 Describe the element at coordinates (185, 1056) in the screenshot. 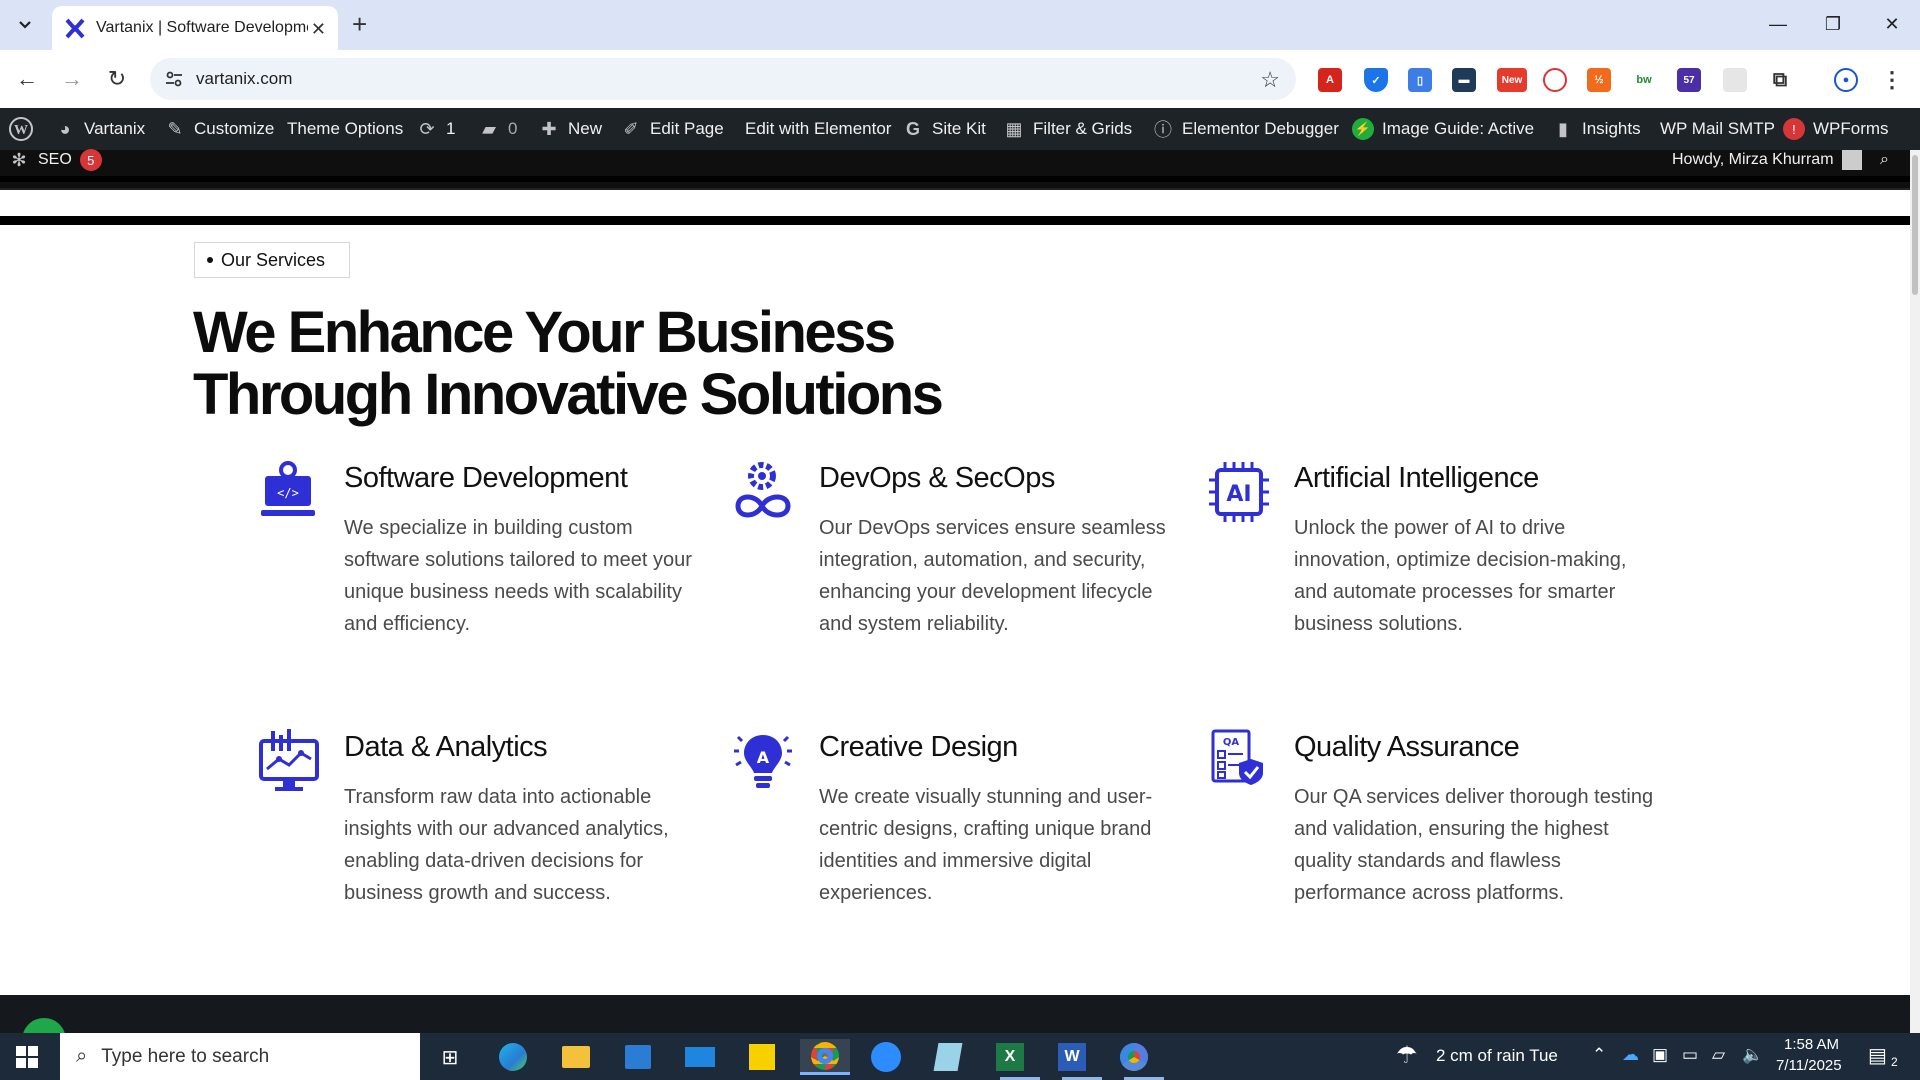

I see `search-placeholder: Type here to search` at that location.